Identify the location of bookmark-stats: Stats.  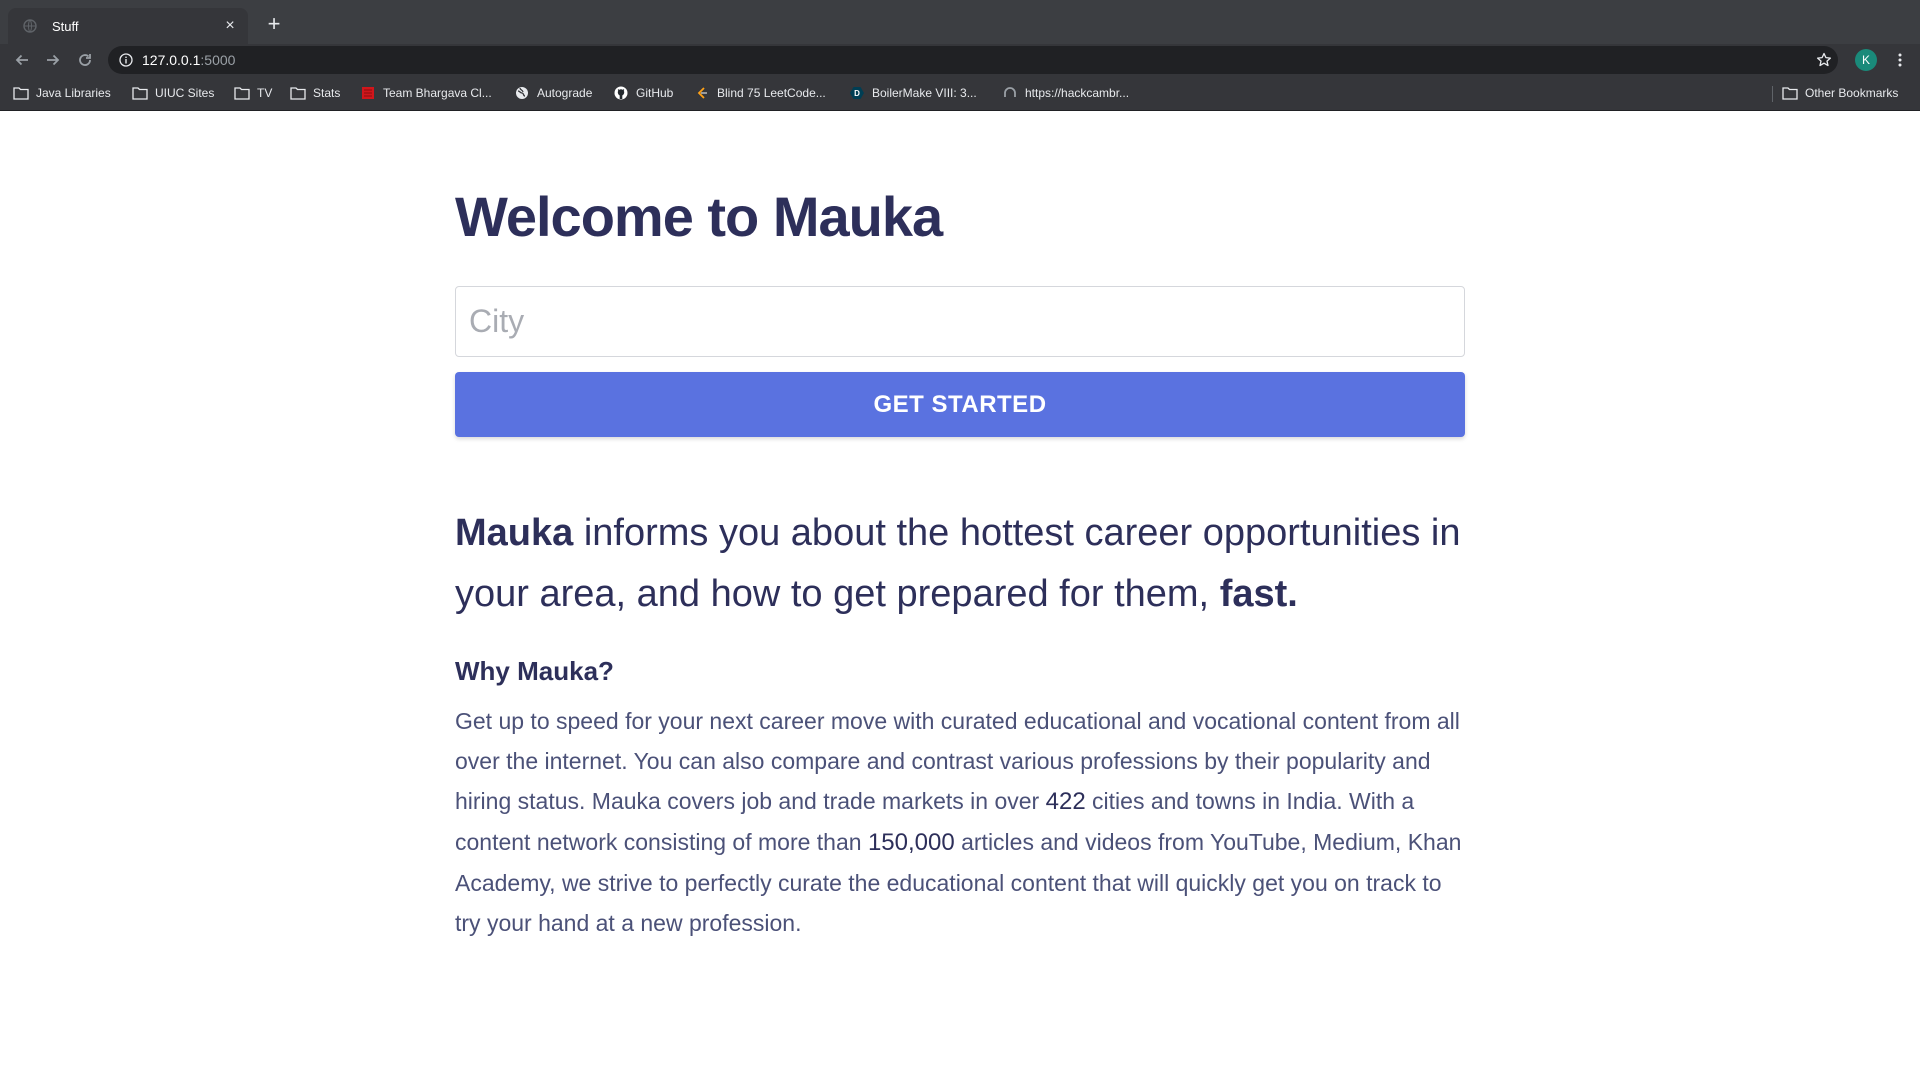
(315, 93).